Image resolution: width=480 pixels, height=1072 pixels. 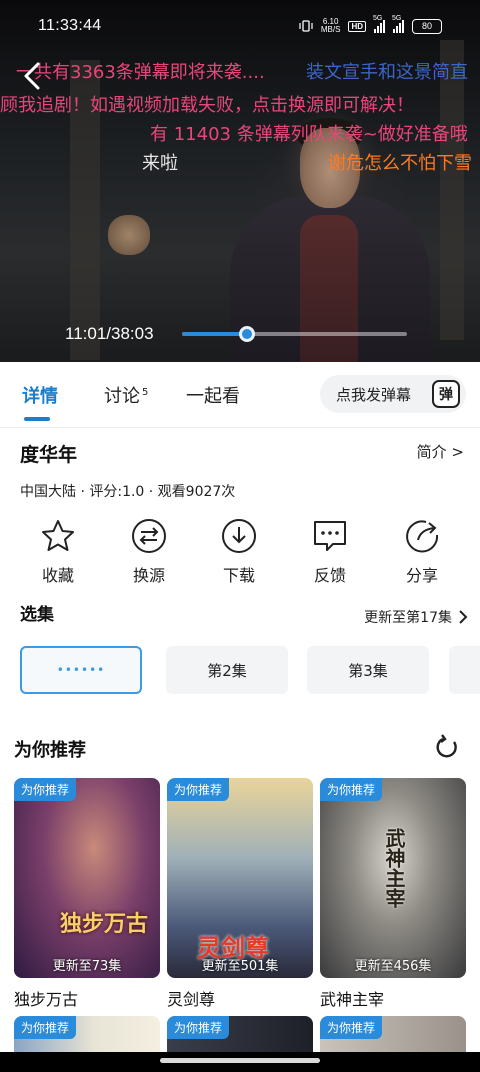 What do you see at coordinates (109, 333) in the screenshot?
I see `playback-time: 11:01/38:03` at bounding box center [109, 333].